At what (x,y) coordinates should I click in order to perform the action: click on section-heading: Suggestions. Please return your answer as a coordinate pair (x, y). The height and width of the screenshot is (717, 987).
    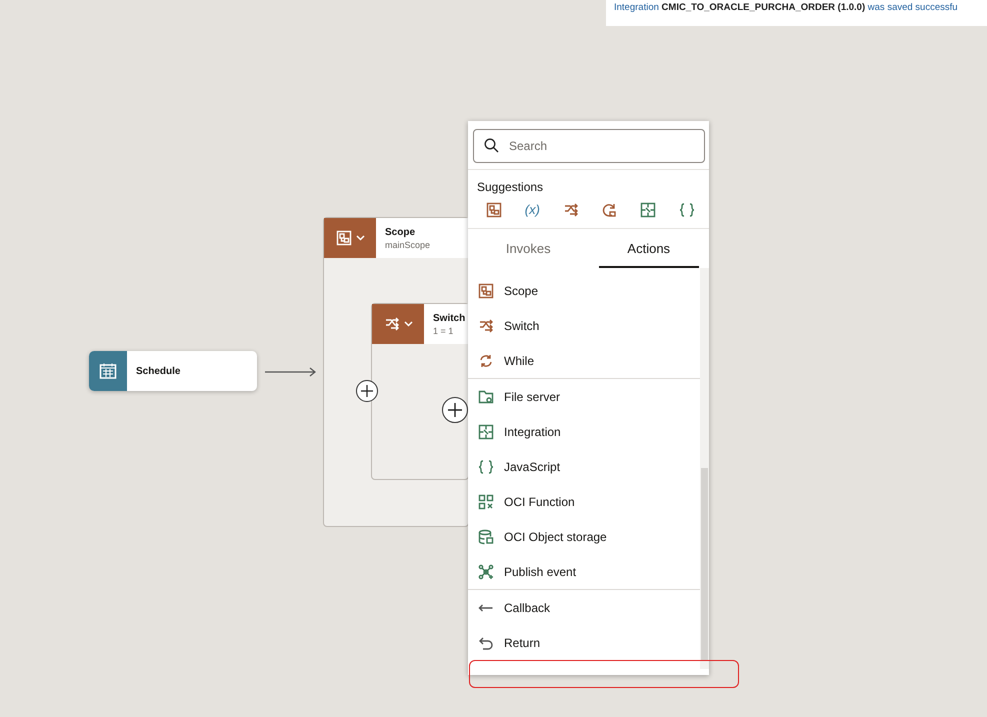
    Looking at the image, I should click on (510, 187).